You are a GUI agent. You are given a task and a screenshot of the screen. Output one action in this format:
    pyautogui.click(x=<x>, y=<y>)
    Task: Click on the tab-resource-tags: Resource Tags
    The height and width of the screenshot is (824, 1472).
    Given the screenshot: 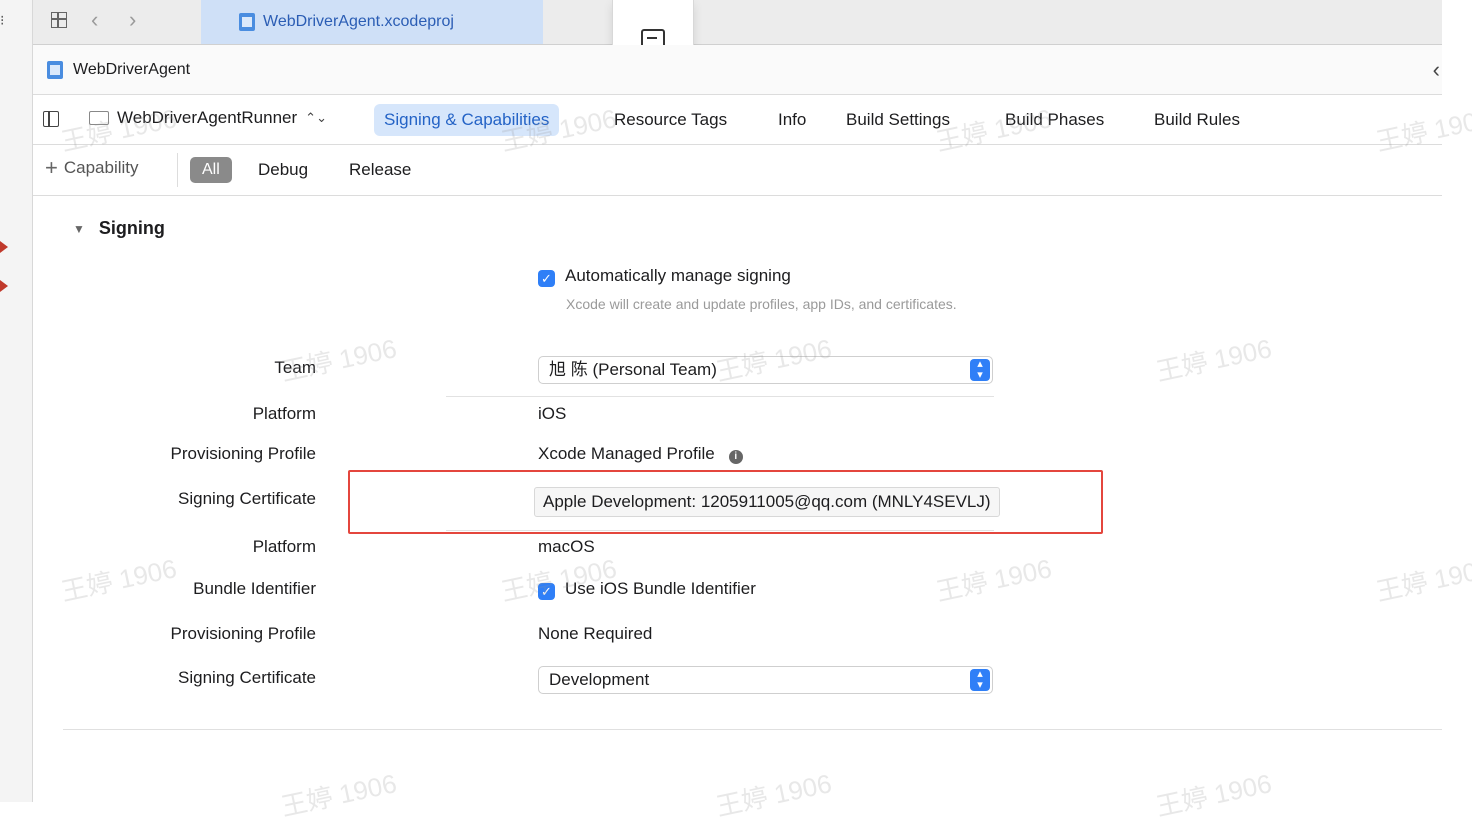 What is the action you would take?
    pyautogui.click(x=670, y=120)
    